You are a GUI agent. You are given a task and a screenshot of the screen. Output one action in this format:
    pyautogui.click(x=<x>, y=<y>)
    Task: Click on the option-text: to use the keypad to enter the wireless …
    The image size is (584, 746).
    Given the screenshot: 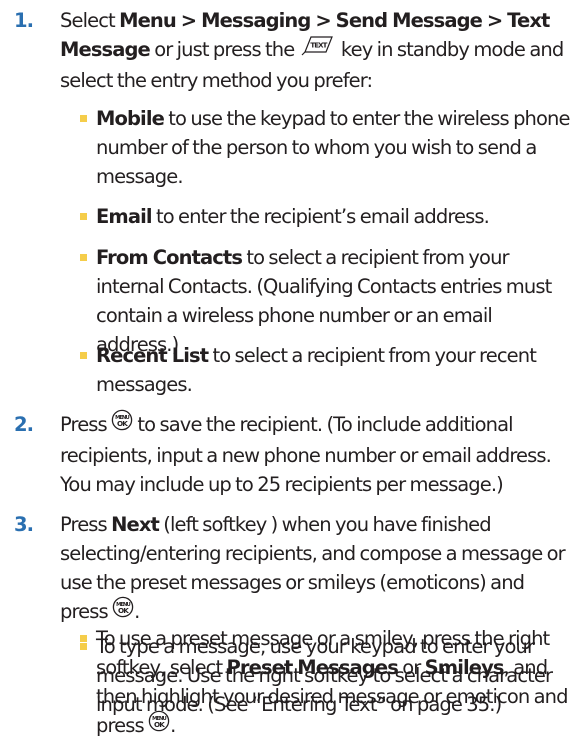 What is the action you would take?
    pyautogui.click(x=333, y=147)
    